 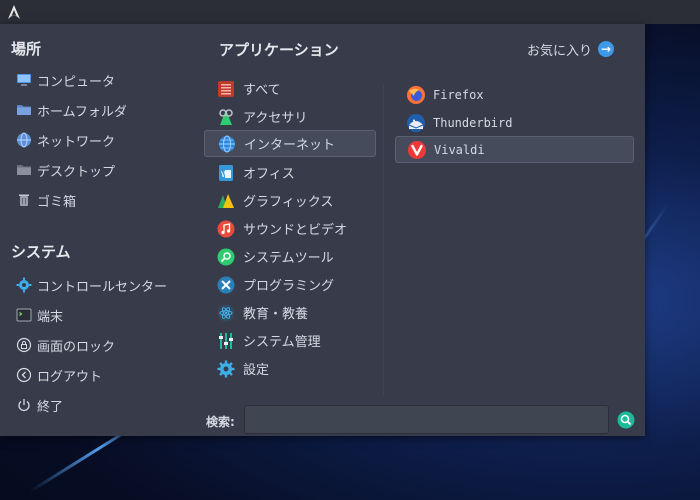 What do you see at coordinates (626, 420) in the screenshot?
I see `search-icon` at bounding box center [626, 420].